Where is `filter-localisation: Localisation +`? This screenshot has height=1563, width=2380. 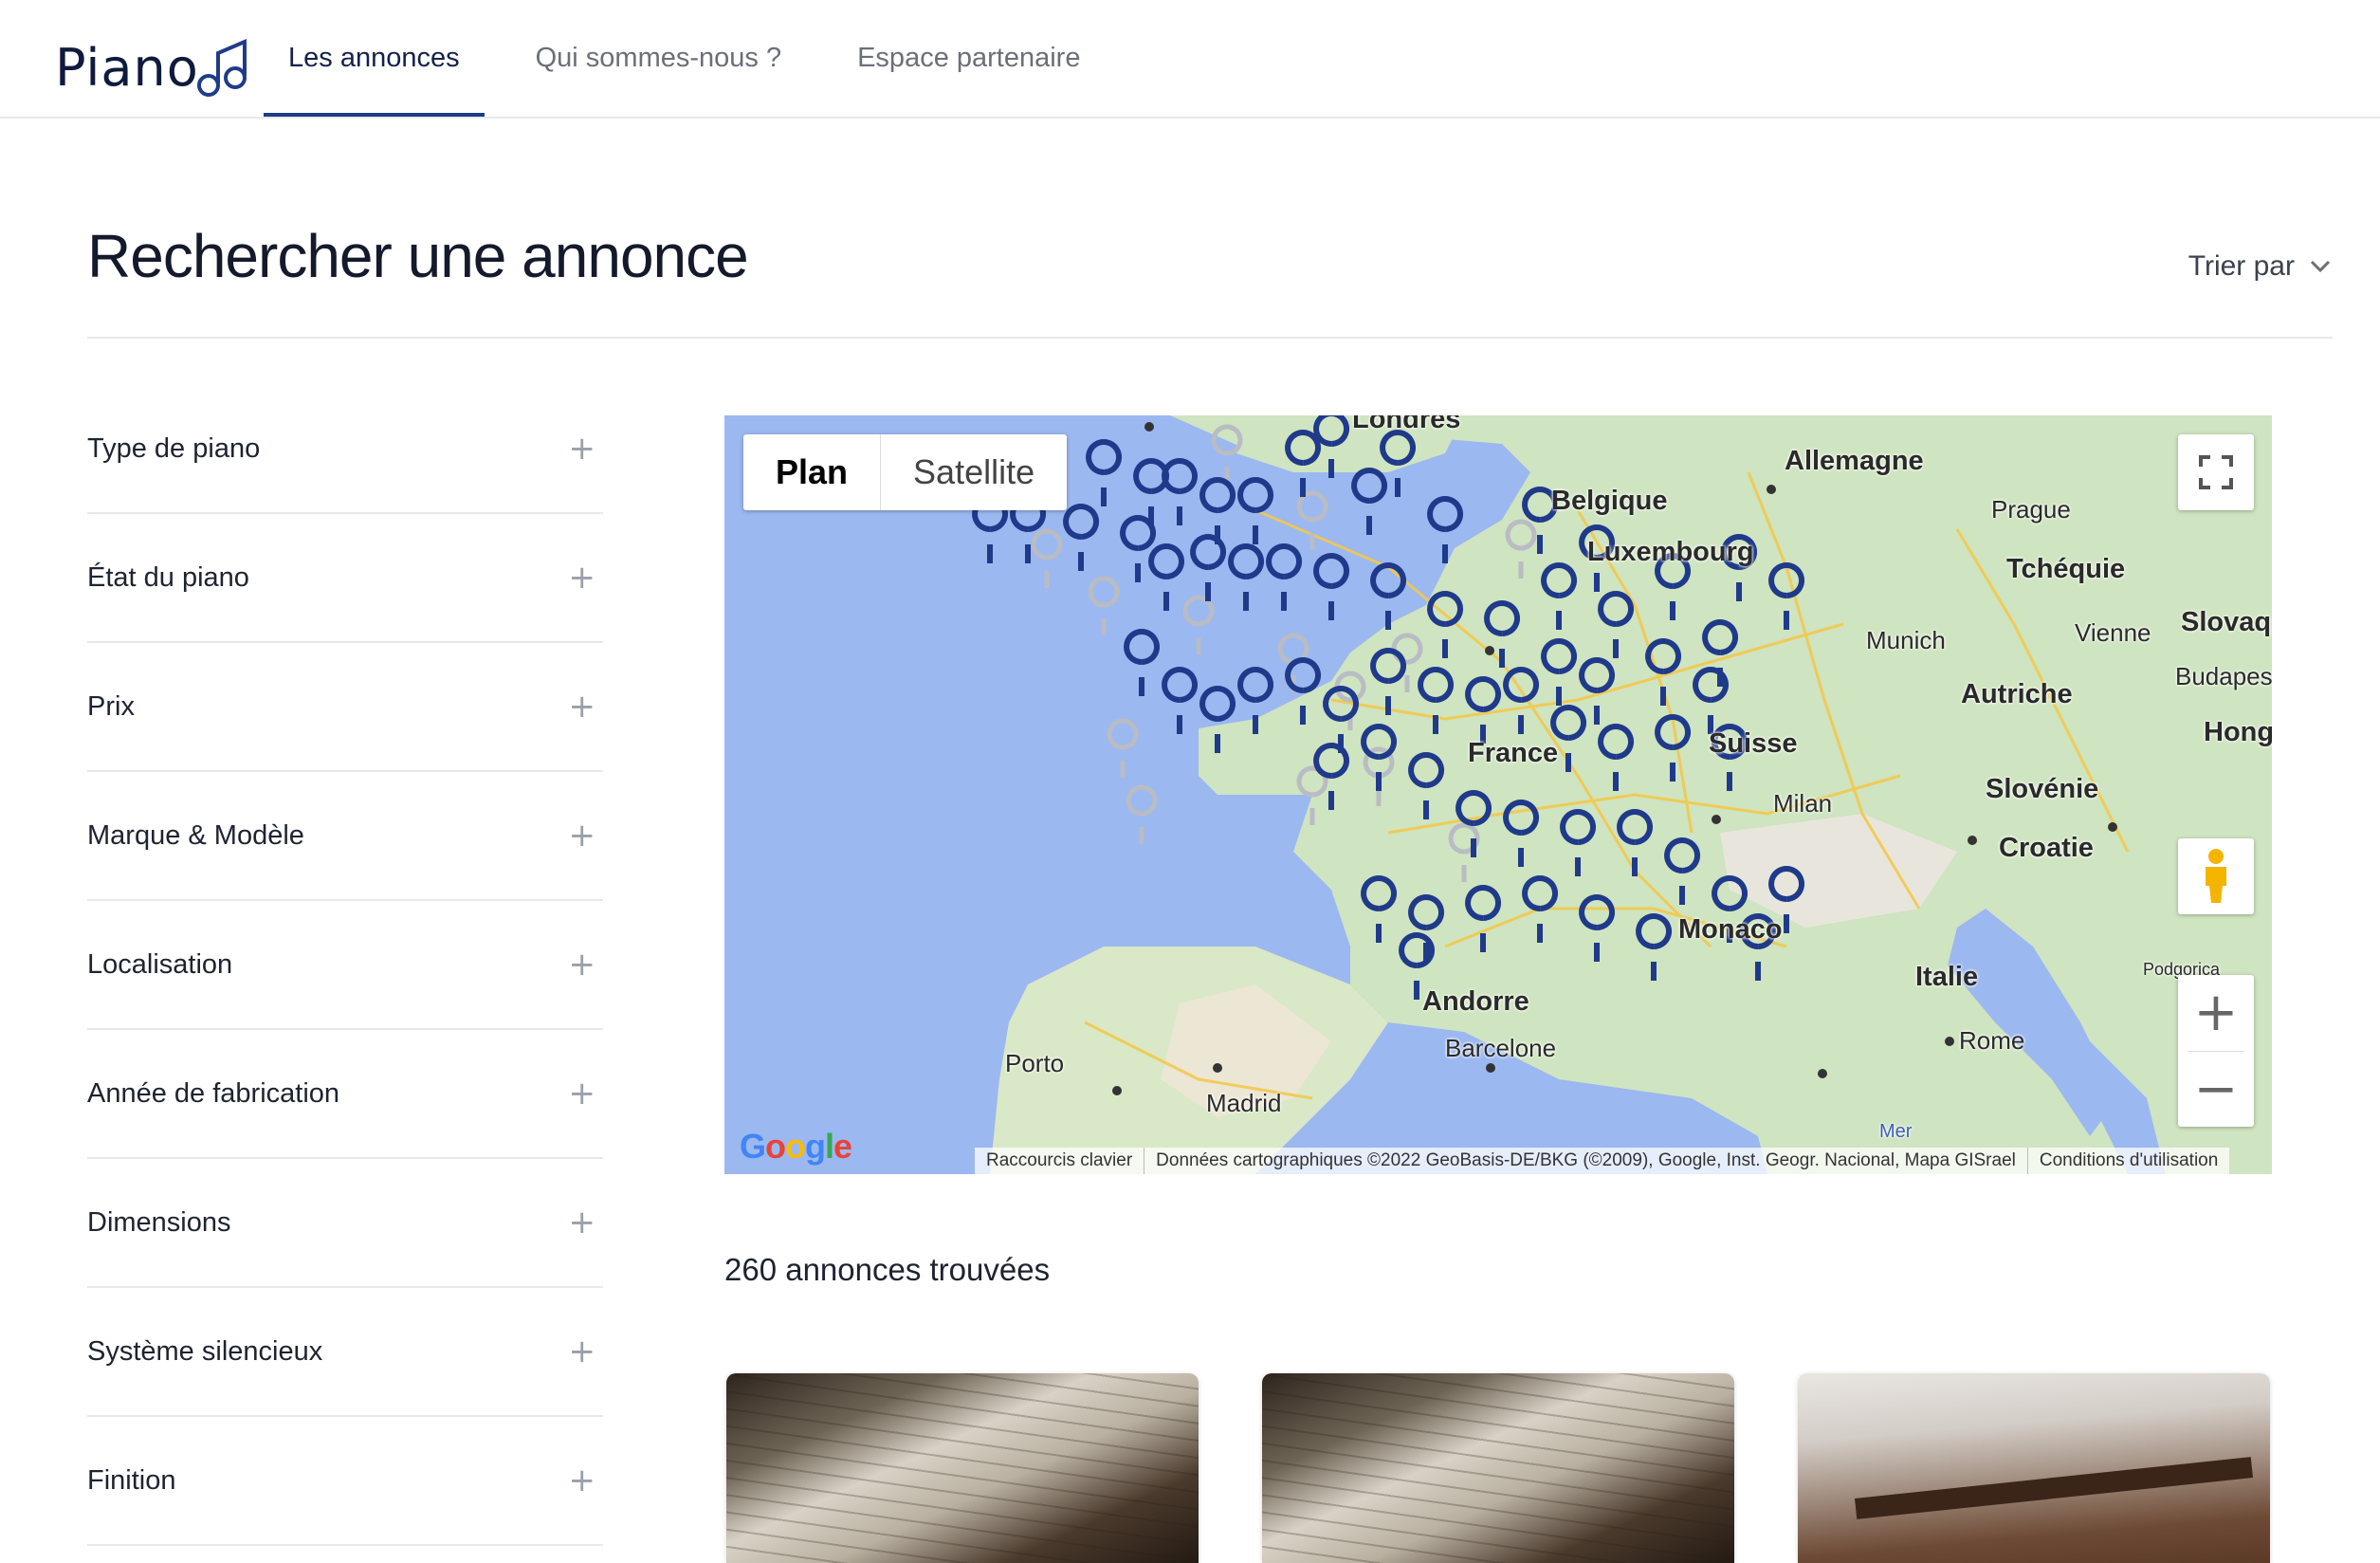 filter-localisation: Localisation + is located at coordinates (345, 965).